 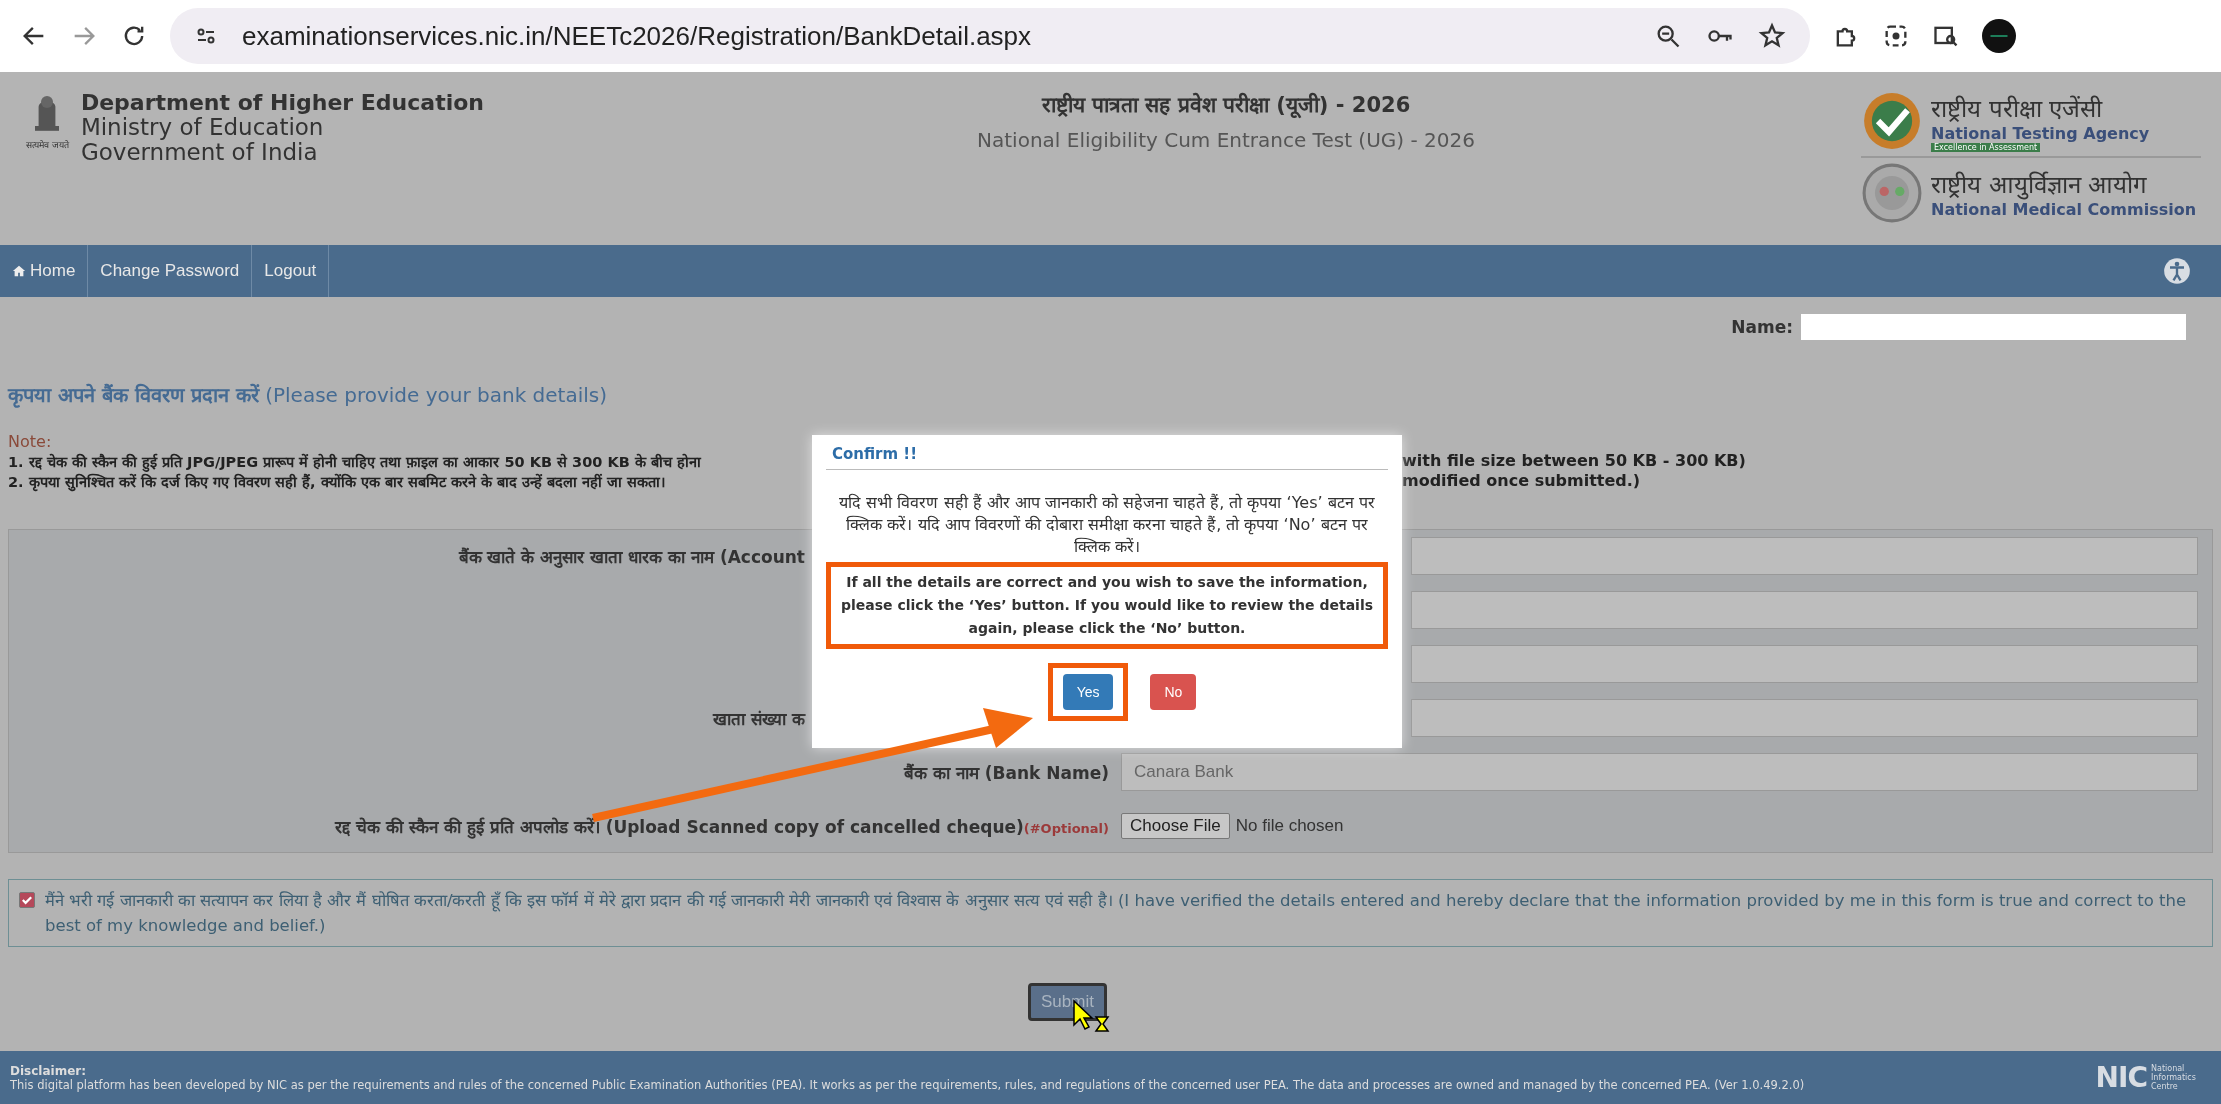 What do you see at coordinates (2017, 108) in the screenshot?
I see `agency-name-hindi: राष्ट्रीय परीक्षा एजेंसी` at bounding box center [2017, 108].